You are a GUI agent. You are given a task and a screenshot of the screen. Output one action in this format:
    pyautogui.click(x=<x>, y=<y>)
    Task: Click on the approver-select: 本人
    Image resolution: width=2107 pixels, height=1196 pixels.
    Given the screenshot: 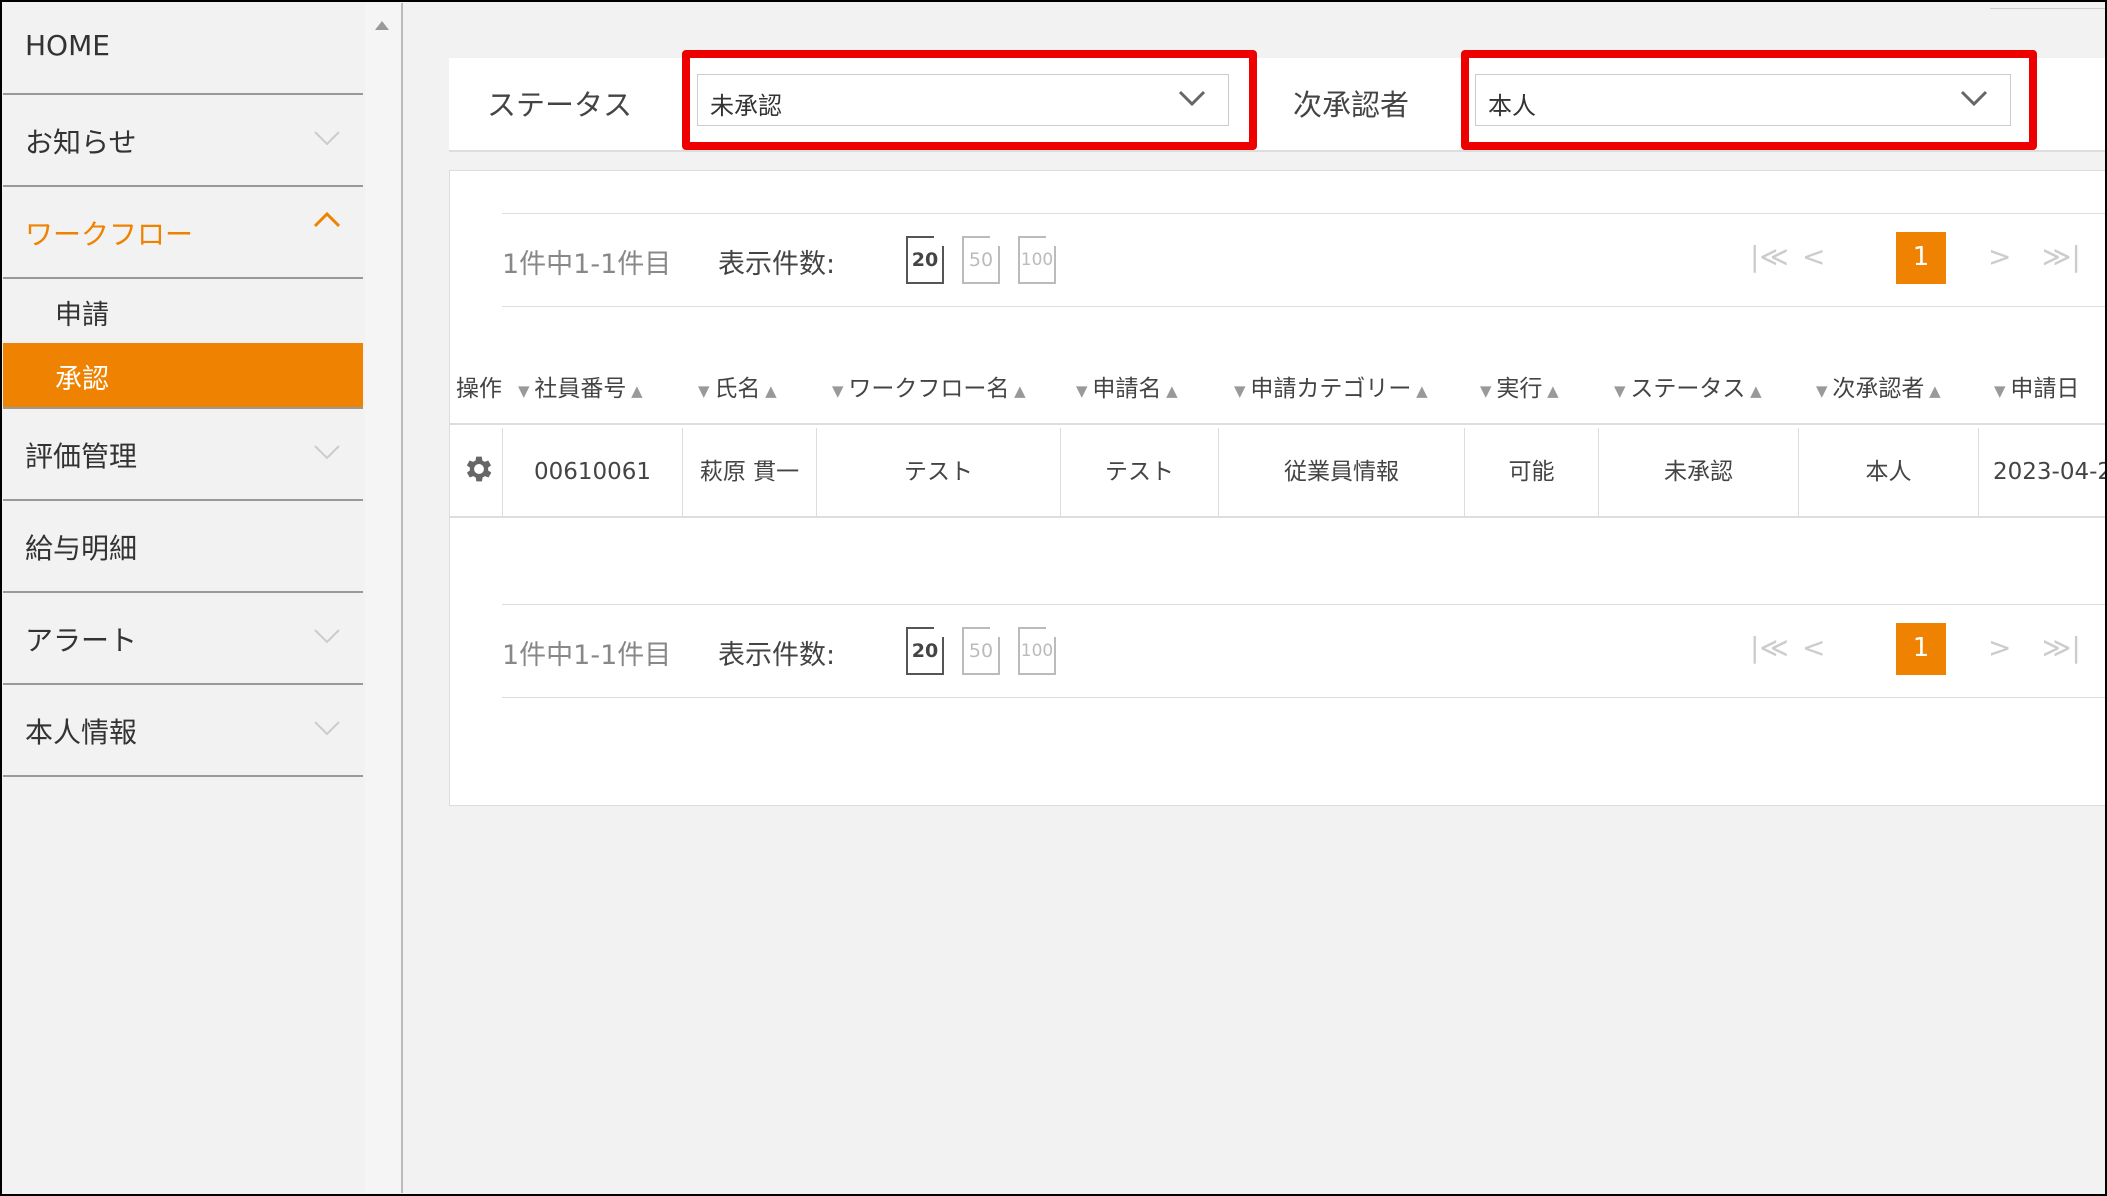 What is the action you would take?
    pyautogui.click(x=1743, y=100)
    